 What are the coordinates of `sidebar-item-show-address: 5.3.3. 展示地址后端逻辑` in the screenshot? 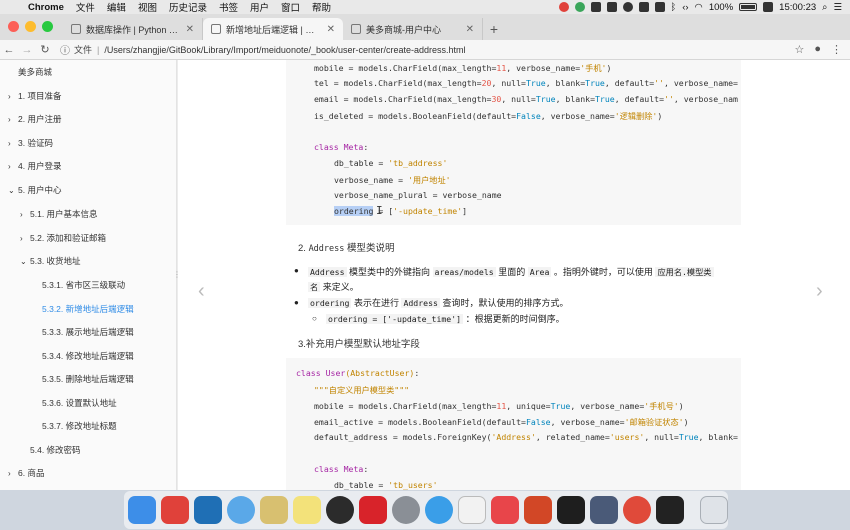 It's located at (88, 332).